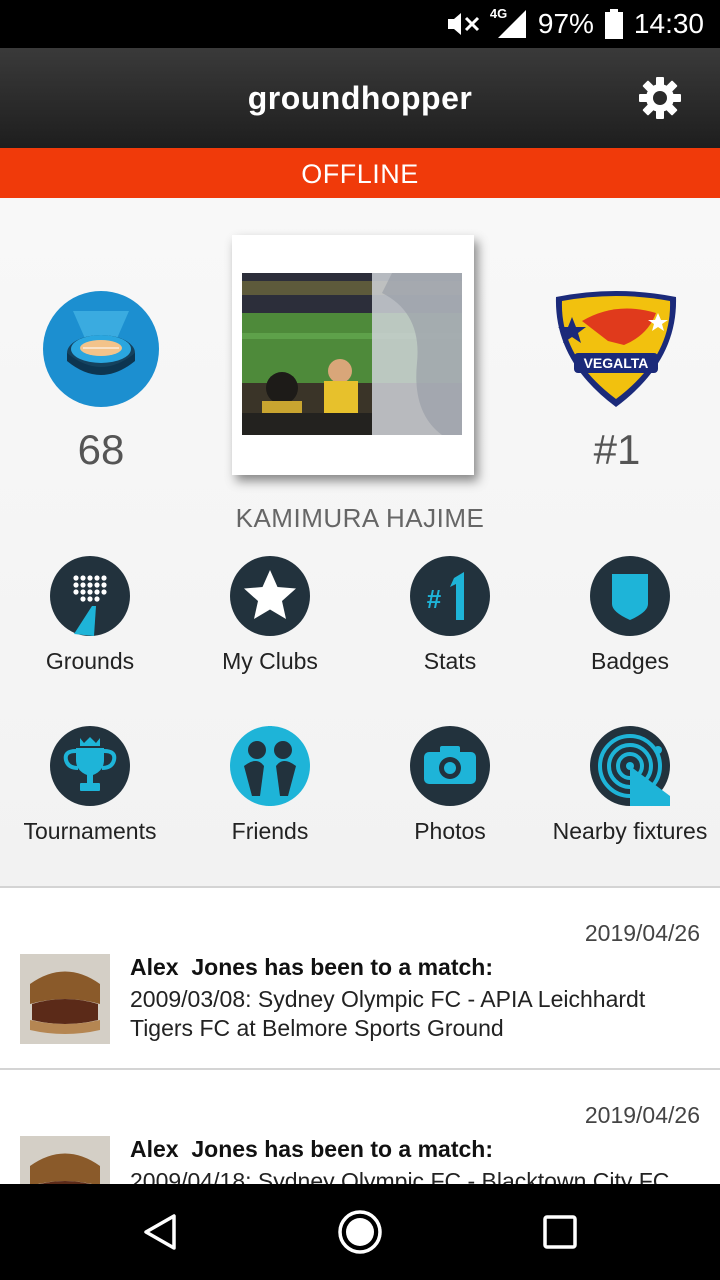 The height and width of the screenshot is (1280, 720). What do you see at coordinates (498, 13) in the screenshot?
I see `network-type: 4G` at bounding box center [498, 13].